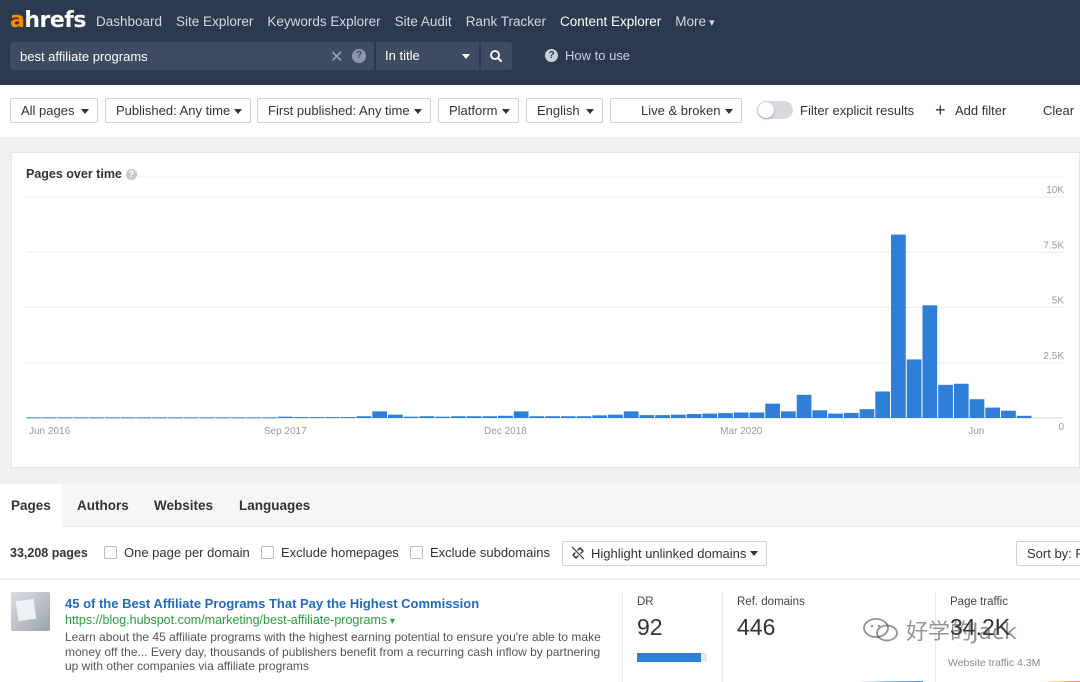 The image size is (1080, 682). I want to click on ahrefs-logo: ahrefs, so click(48, 20).